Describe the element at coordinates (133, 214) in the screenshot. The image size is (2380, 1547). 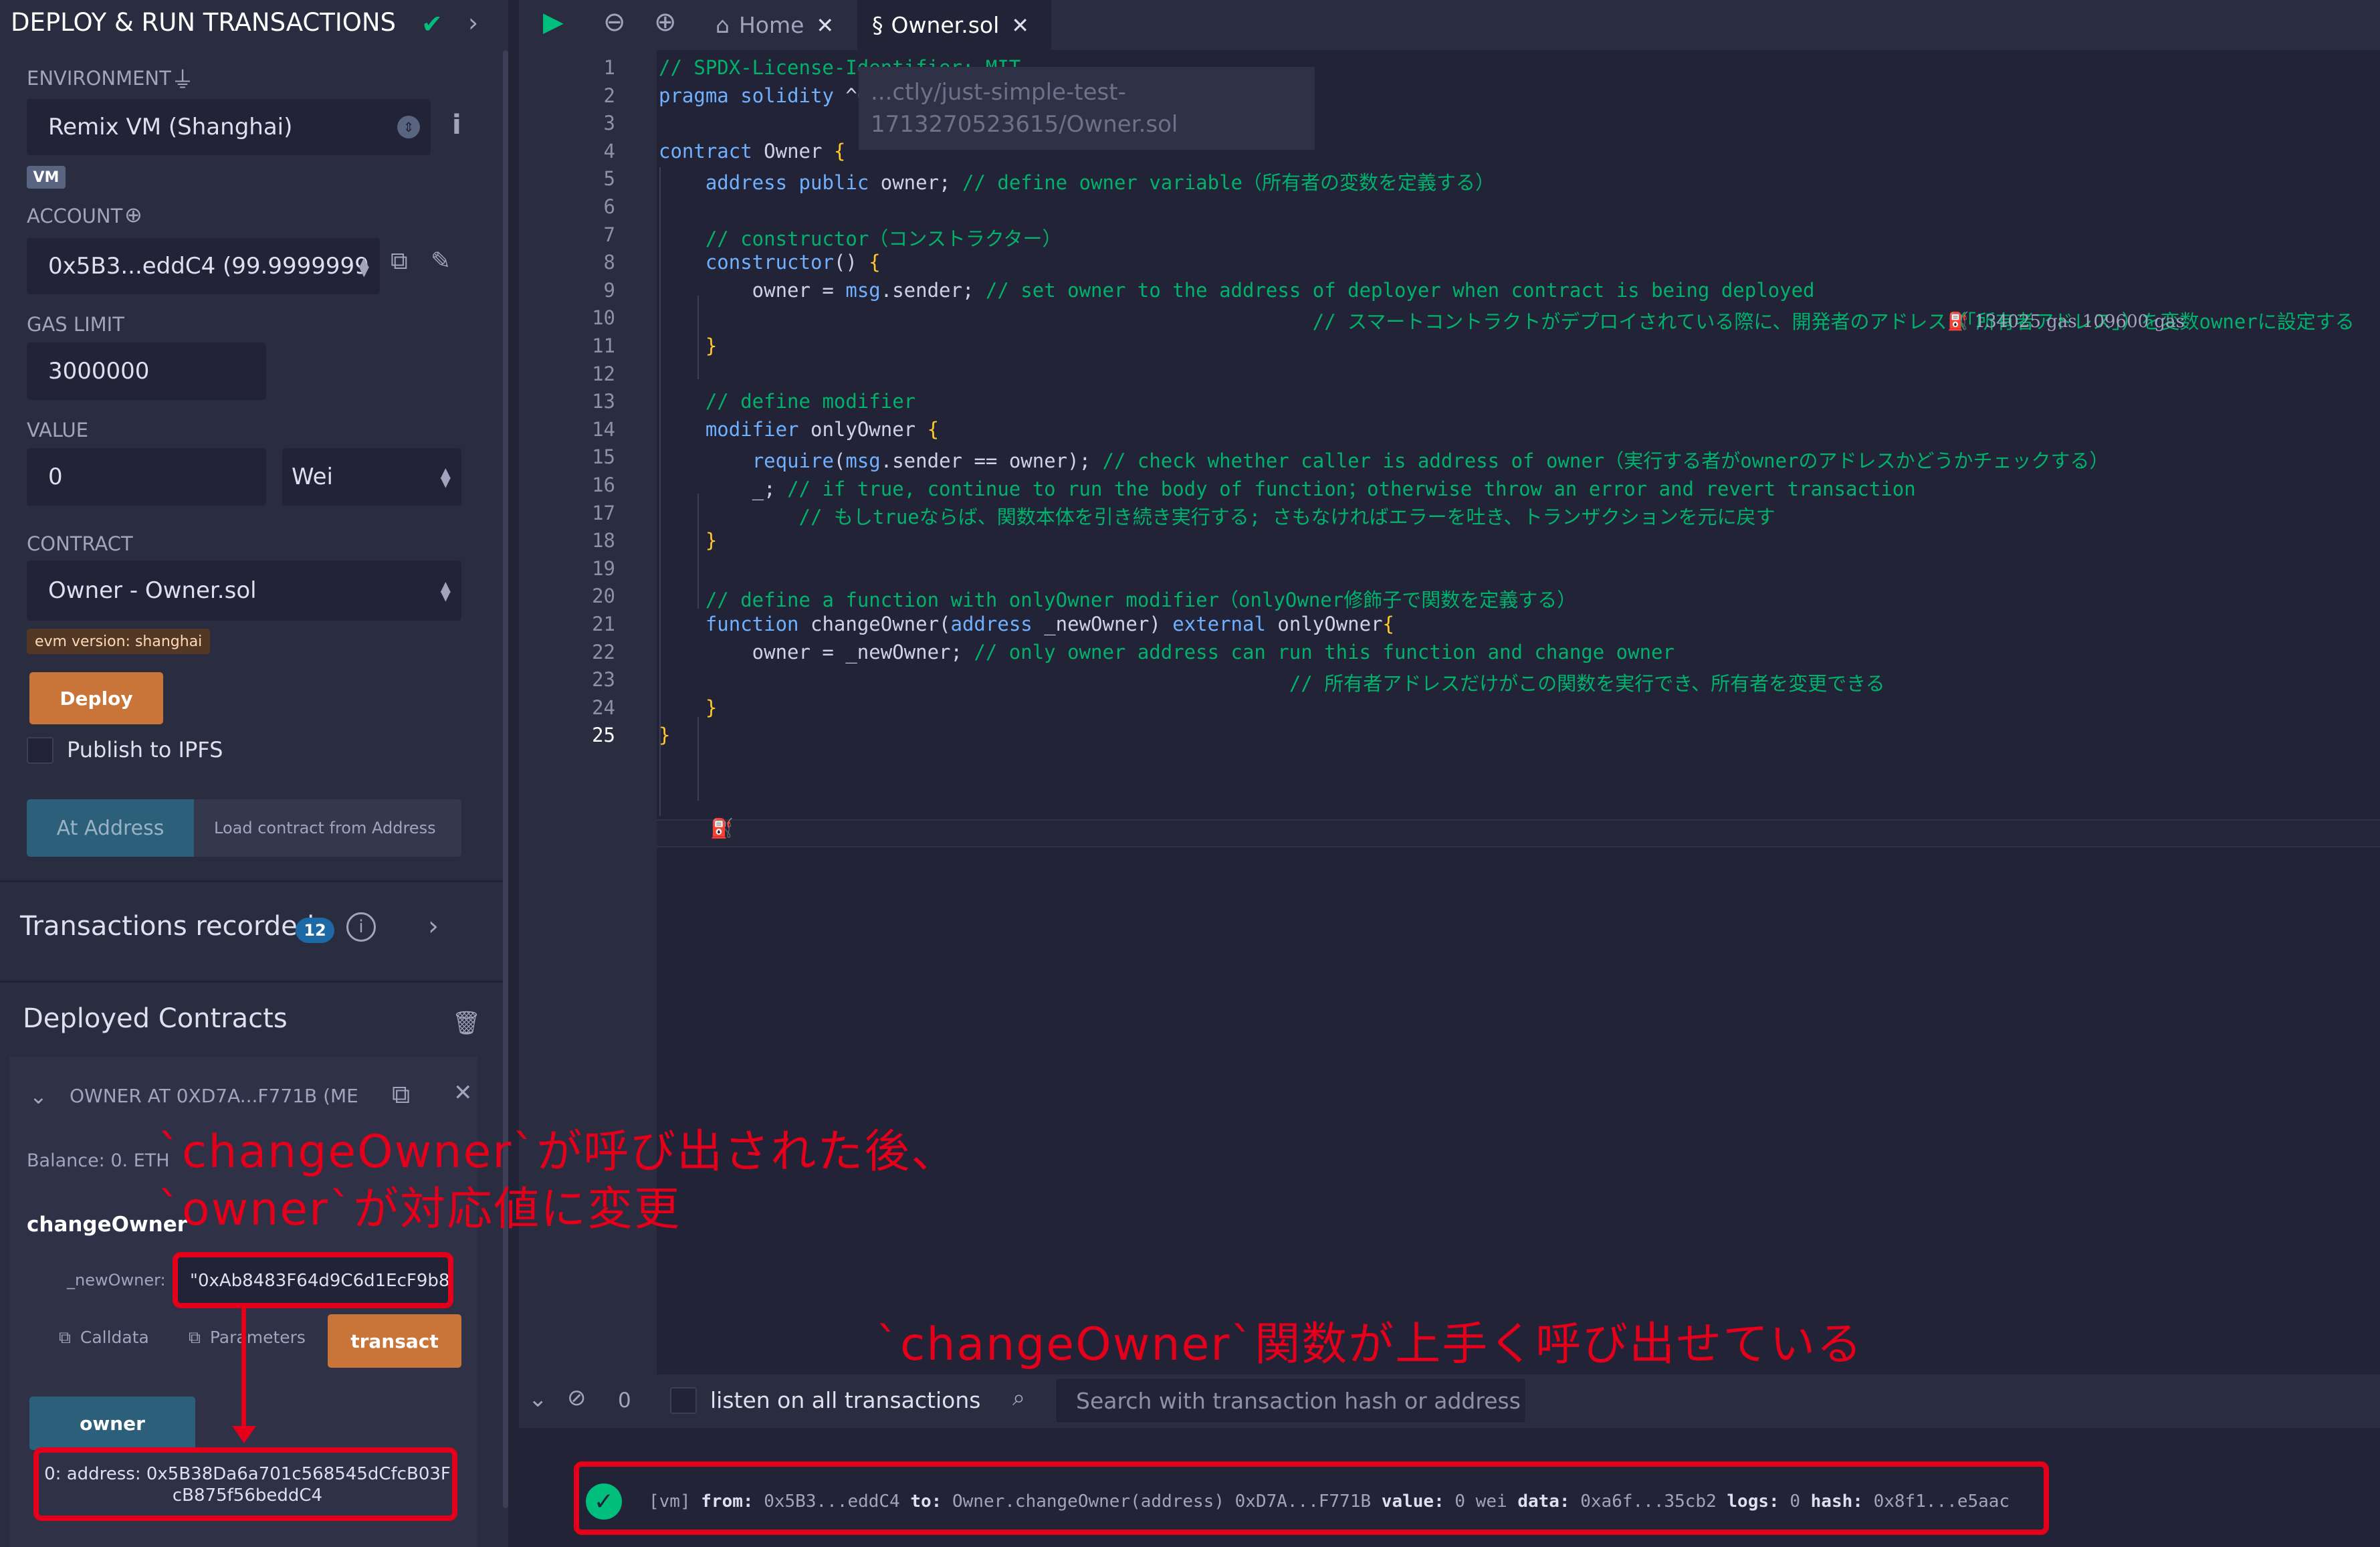
I see `plus-circle-icon: ⊕` at that location.